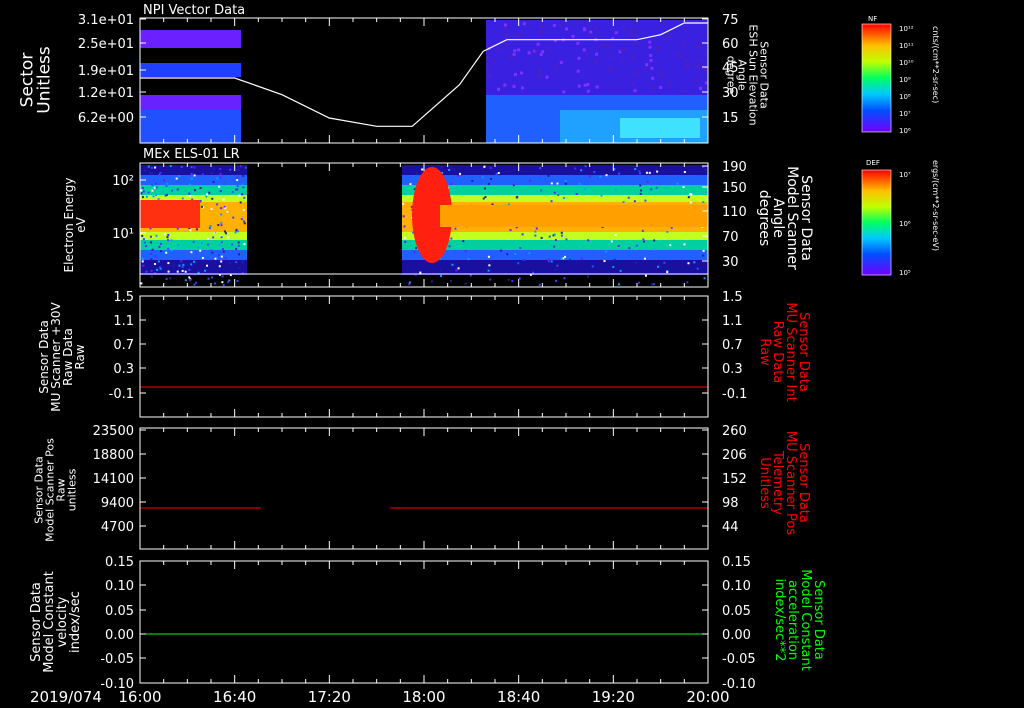  I want to click on right-tick-label: 30, so click(730, 262).